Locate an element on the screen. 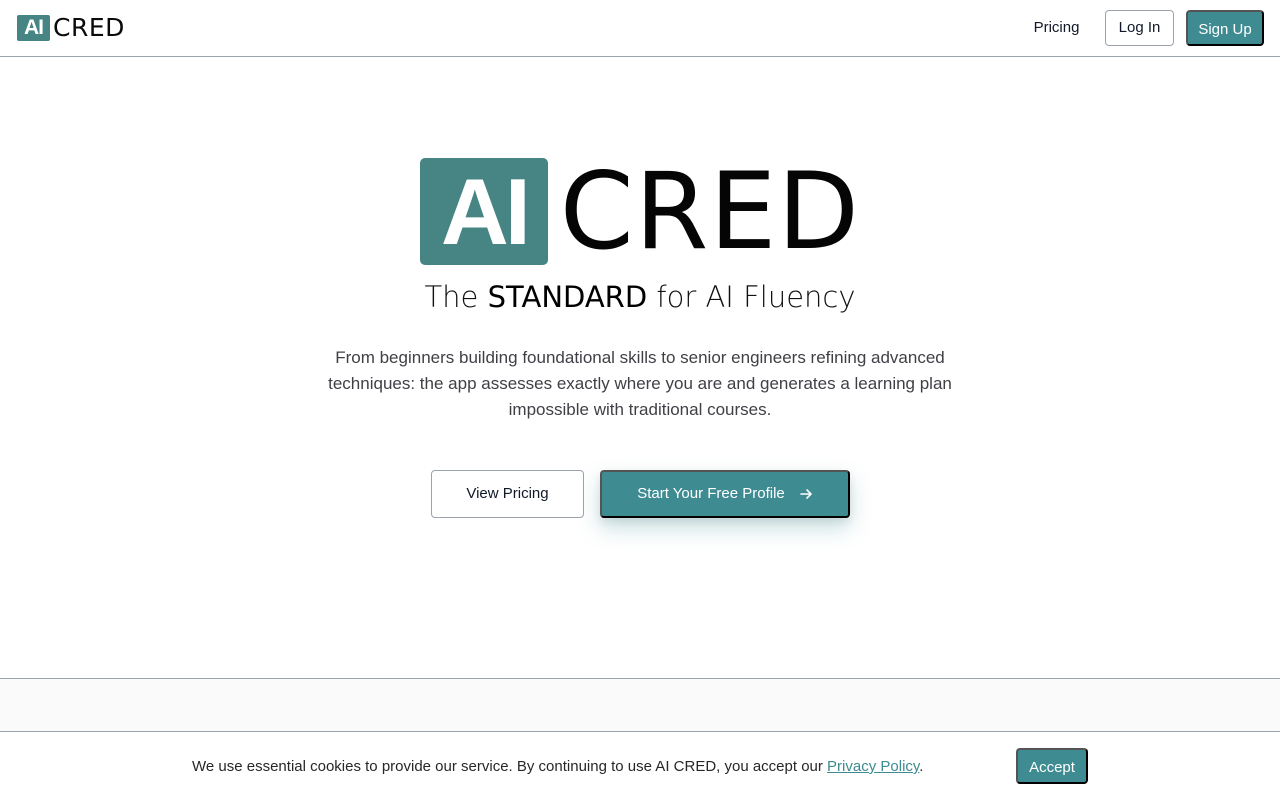  arrow-right-icon is located at coordinates (805, 494).